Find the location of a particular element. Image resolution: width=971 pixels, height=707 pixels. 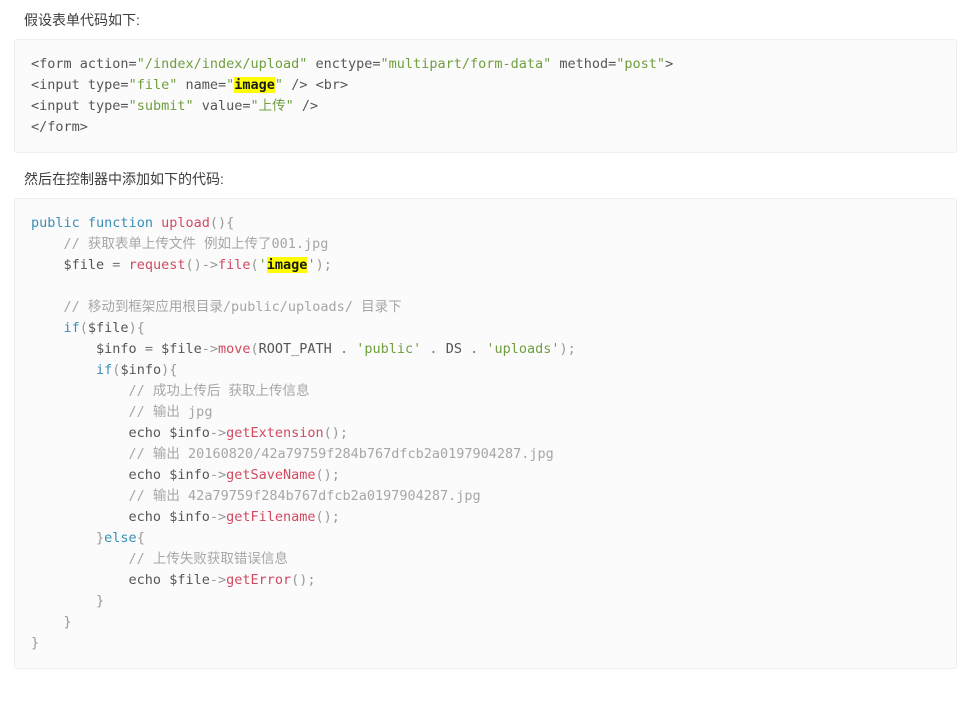

paragraph-form-intro: 假设表单代码如下: is located at coordinates (82, 20).